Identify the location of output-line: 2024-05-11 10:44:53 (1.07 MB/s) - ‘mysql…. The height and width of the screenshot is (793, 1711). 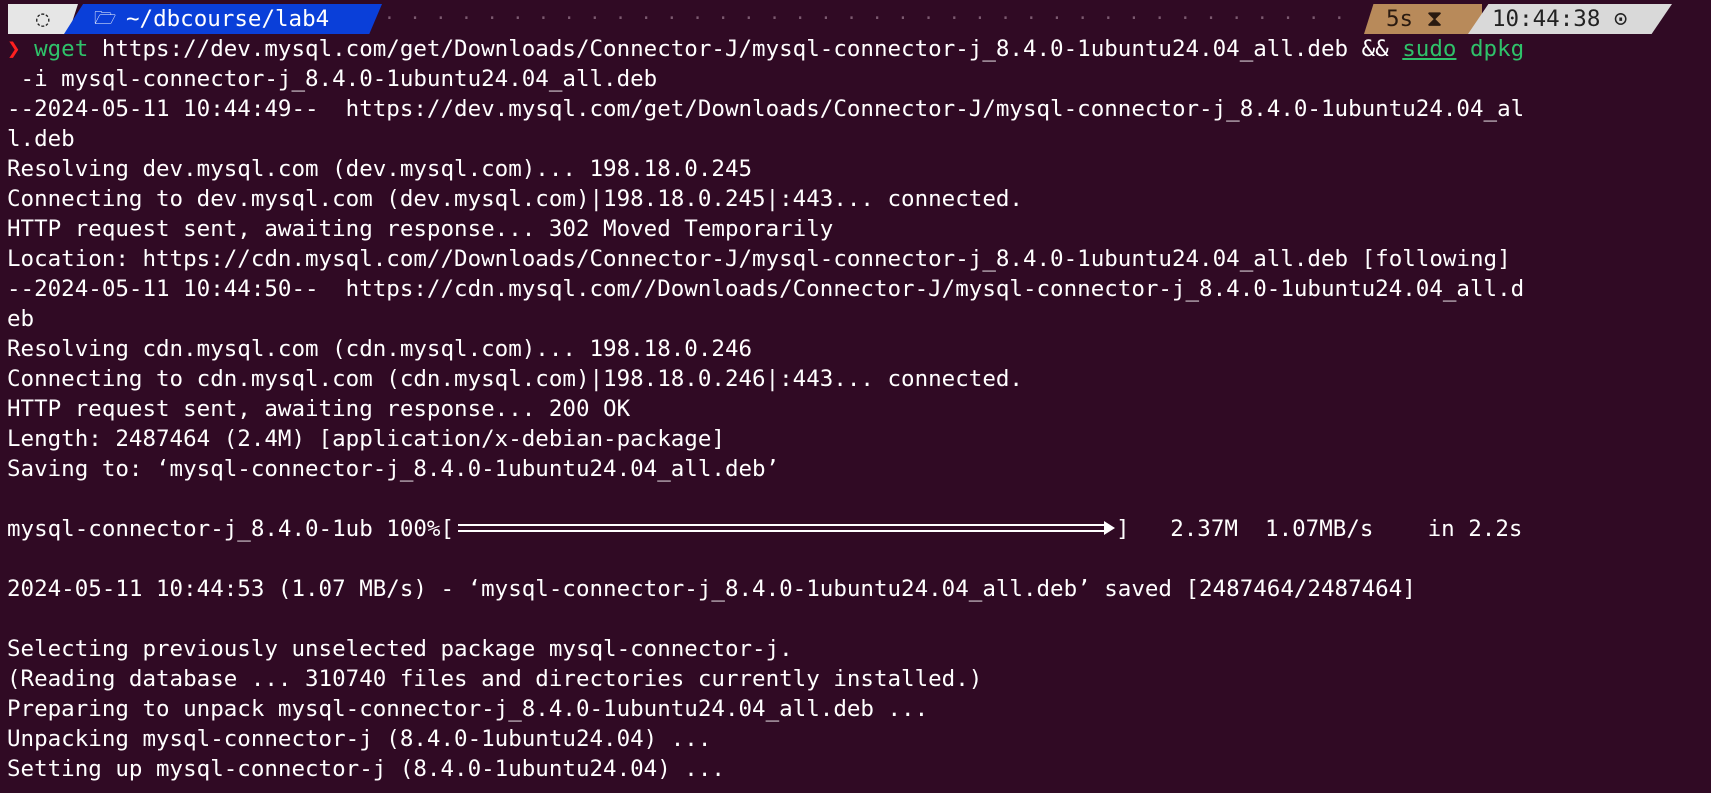
(711, 589).